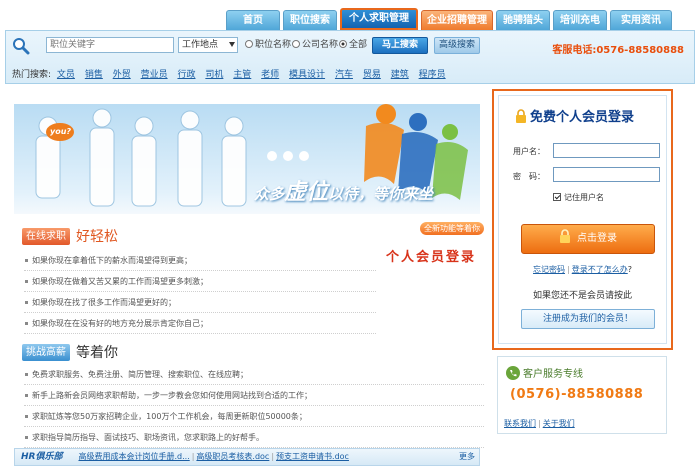 The width and height of the screenshot is (700, 469). Describe the element at coordinates (523, 20) in the screenshot. I see `tab-headhunter: 驰骋猎头` at that location.